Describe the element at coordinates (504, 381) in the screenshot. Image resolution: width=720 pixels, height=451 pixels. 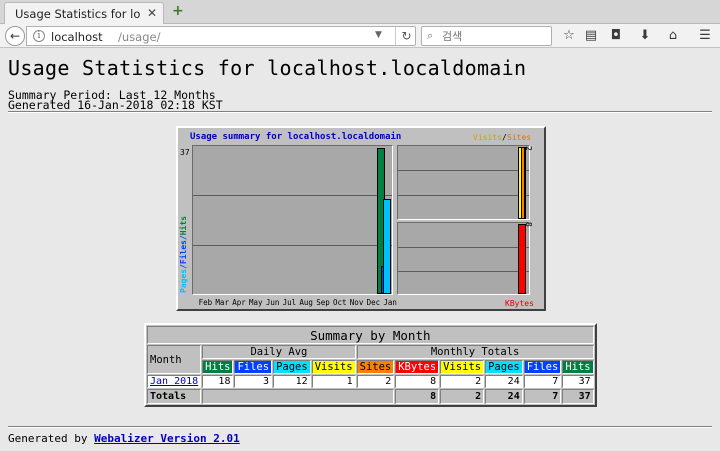
I see `table-cell: 24` at that location.